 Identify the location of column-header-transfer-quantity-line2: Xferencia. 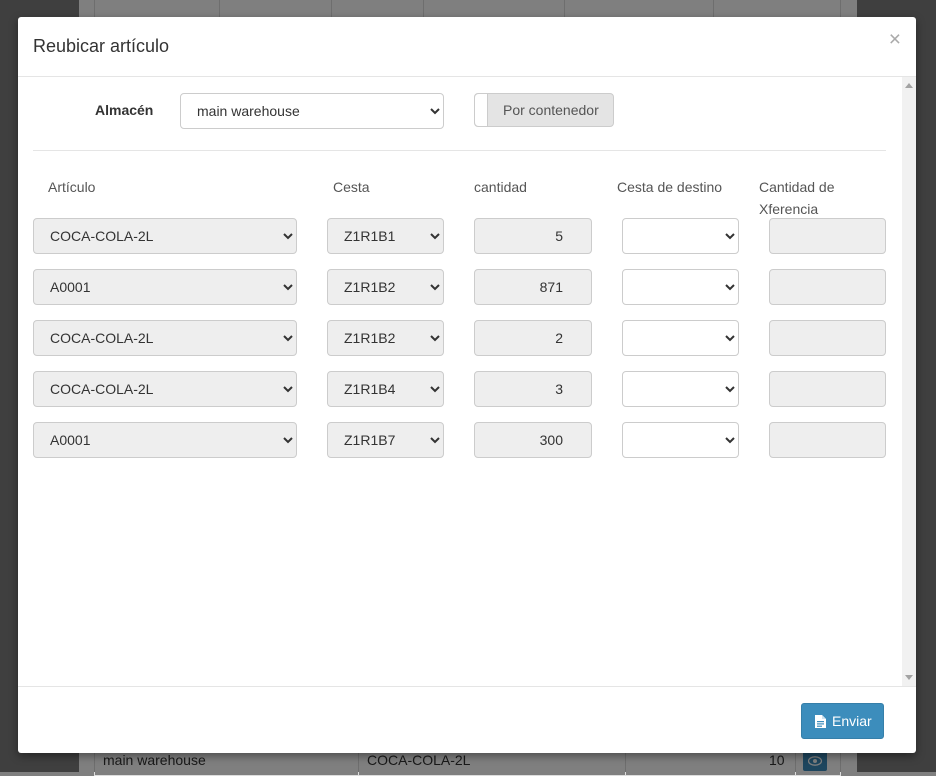
(789, 209).